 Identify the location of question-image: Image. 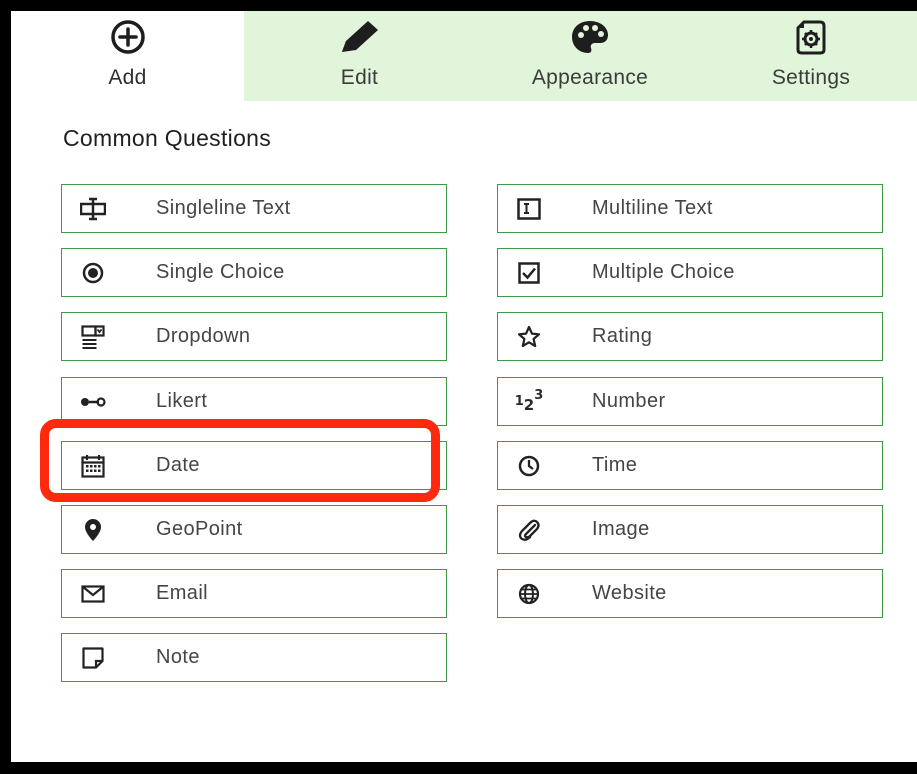
(690, 529).